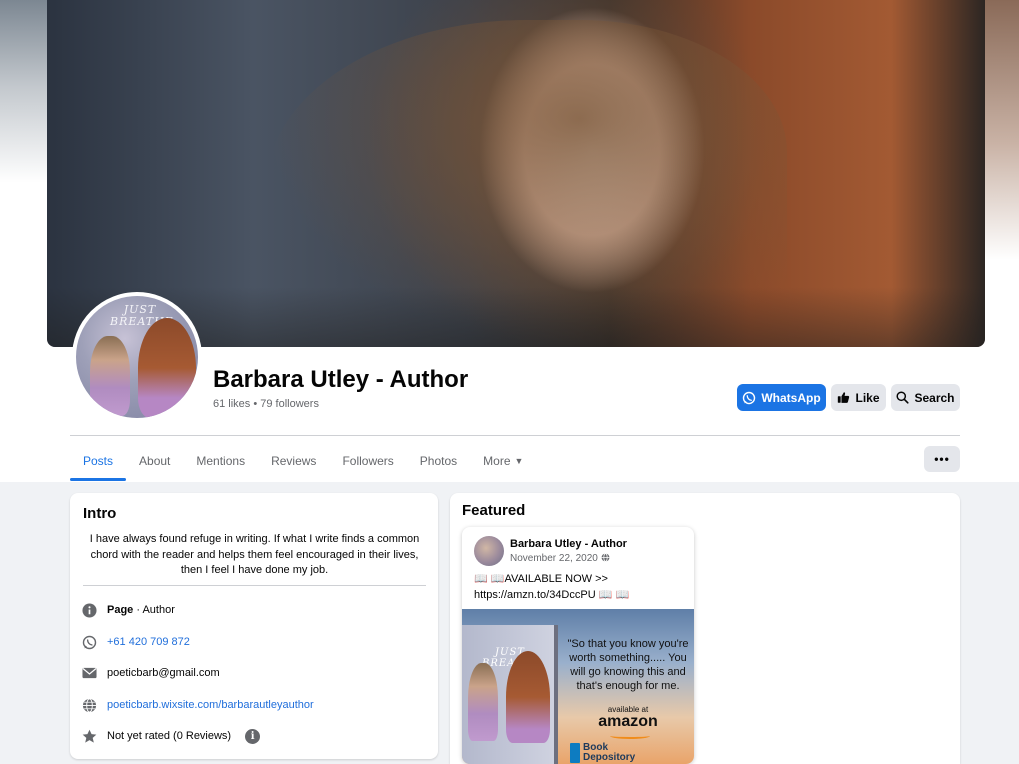 The height and width of the screenshot is (764, 1019). What do you see at coordinates (605, 558) in the screenshot?
I see `globe-small-icon` at bounding box center [605, 558].